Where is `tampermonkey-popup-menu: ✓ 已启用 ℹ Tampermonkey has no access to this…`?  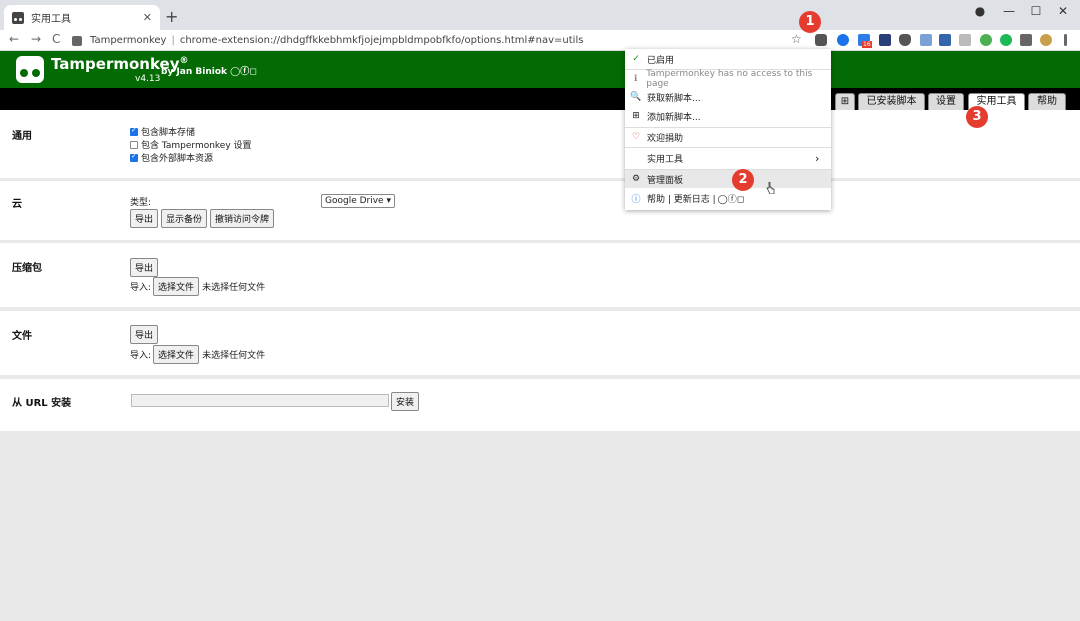 tampermonkey-popup-menu: ✓ 已启用 ℹ Tampermonkey has no access to this… is located at coordinates (728, 129).